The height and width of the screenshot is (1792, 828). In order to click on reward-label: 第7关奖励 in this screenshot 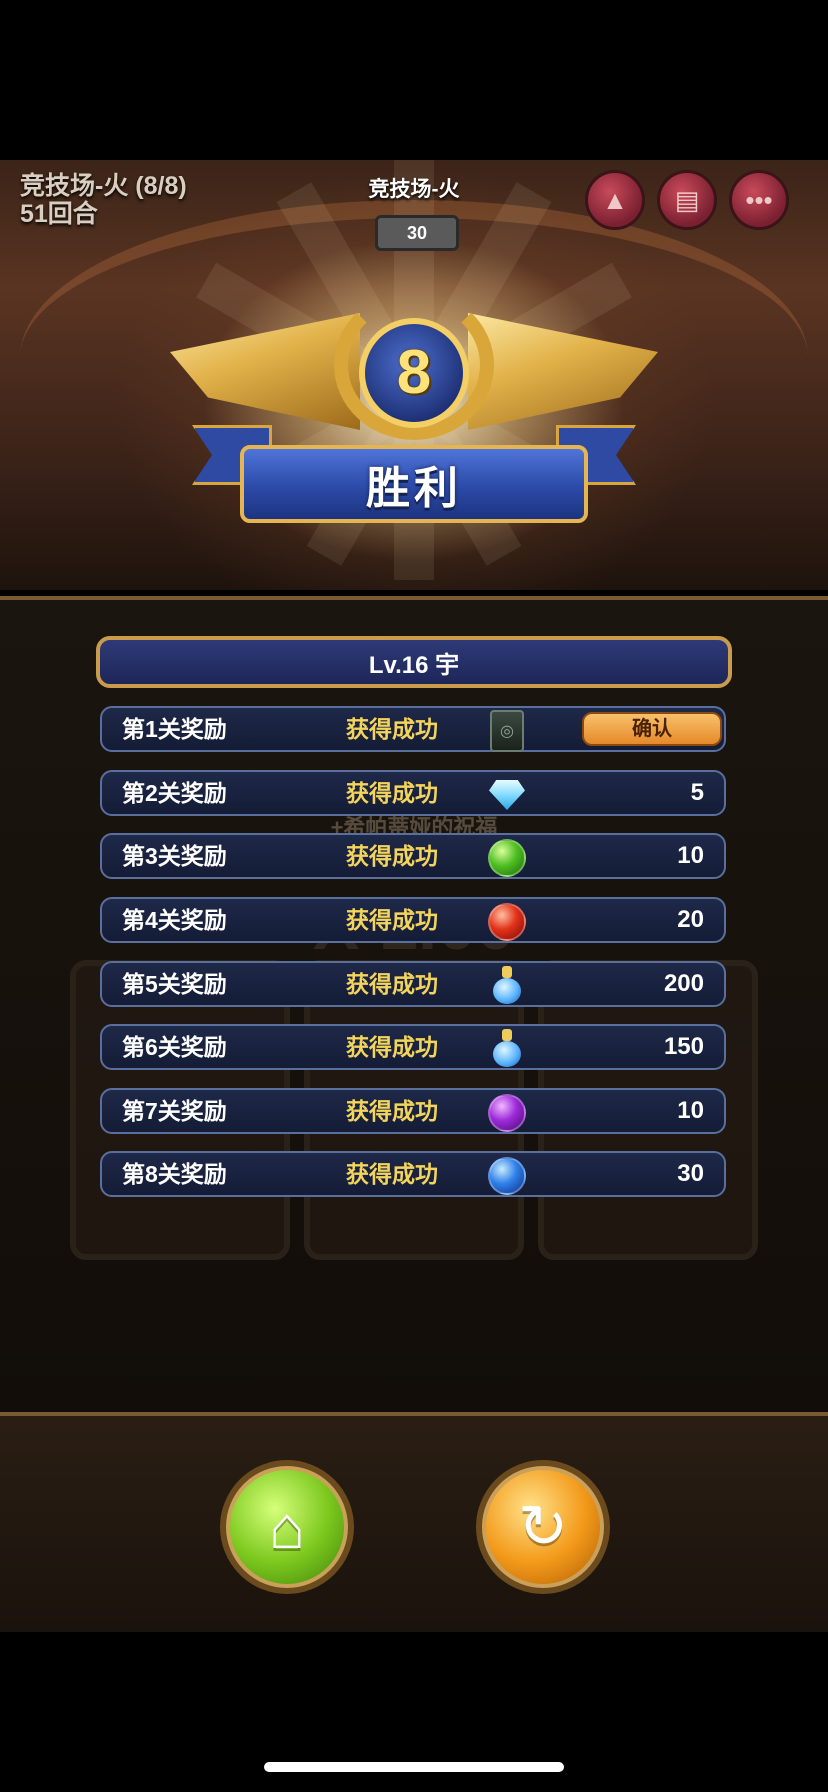, I will do `click(174, 1111)`.